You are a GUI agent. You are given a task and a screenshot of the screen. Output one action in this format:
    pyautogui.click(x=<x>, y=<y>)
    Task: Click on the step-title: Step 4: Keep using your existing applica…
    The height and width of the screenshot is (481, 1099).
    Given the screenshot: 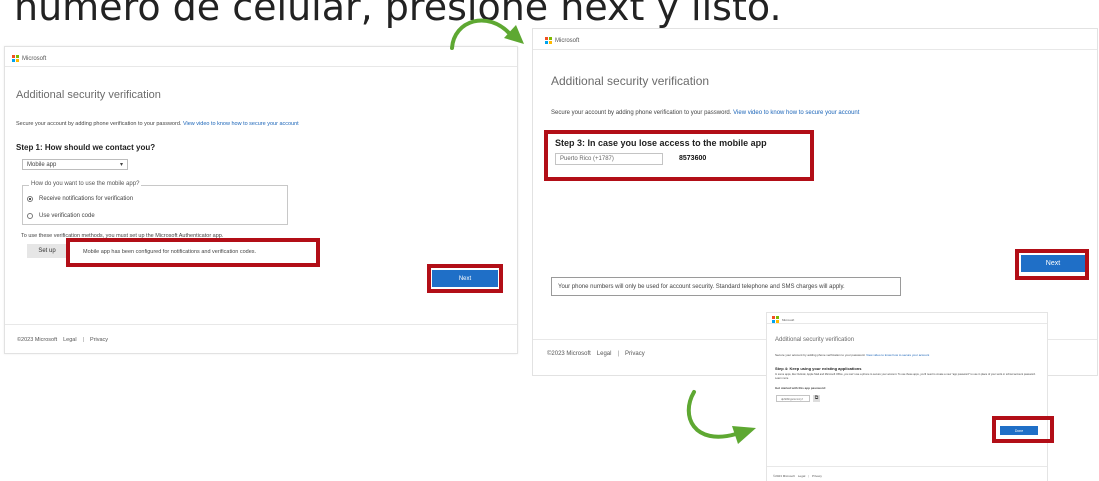 What is the action you would take?
    pyautogui.click(x=818, y=368)
    